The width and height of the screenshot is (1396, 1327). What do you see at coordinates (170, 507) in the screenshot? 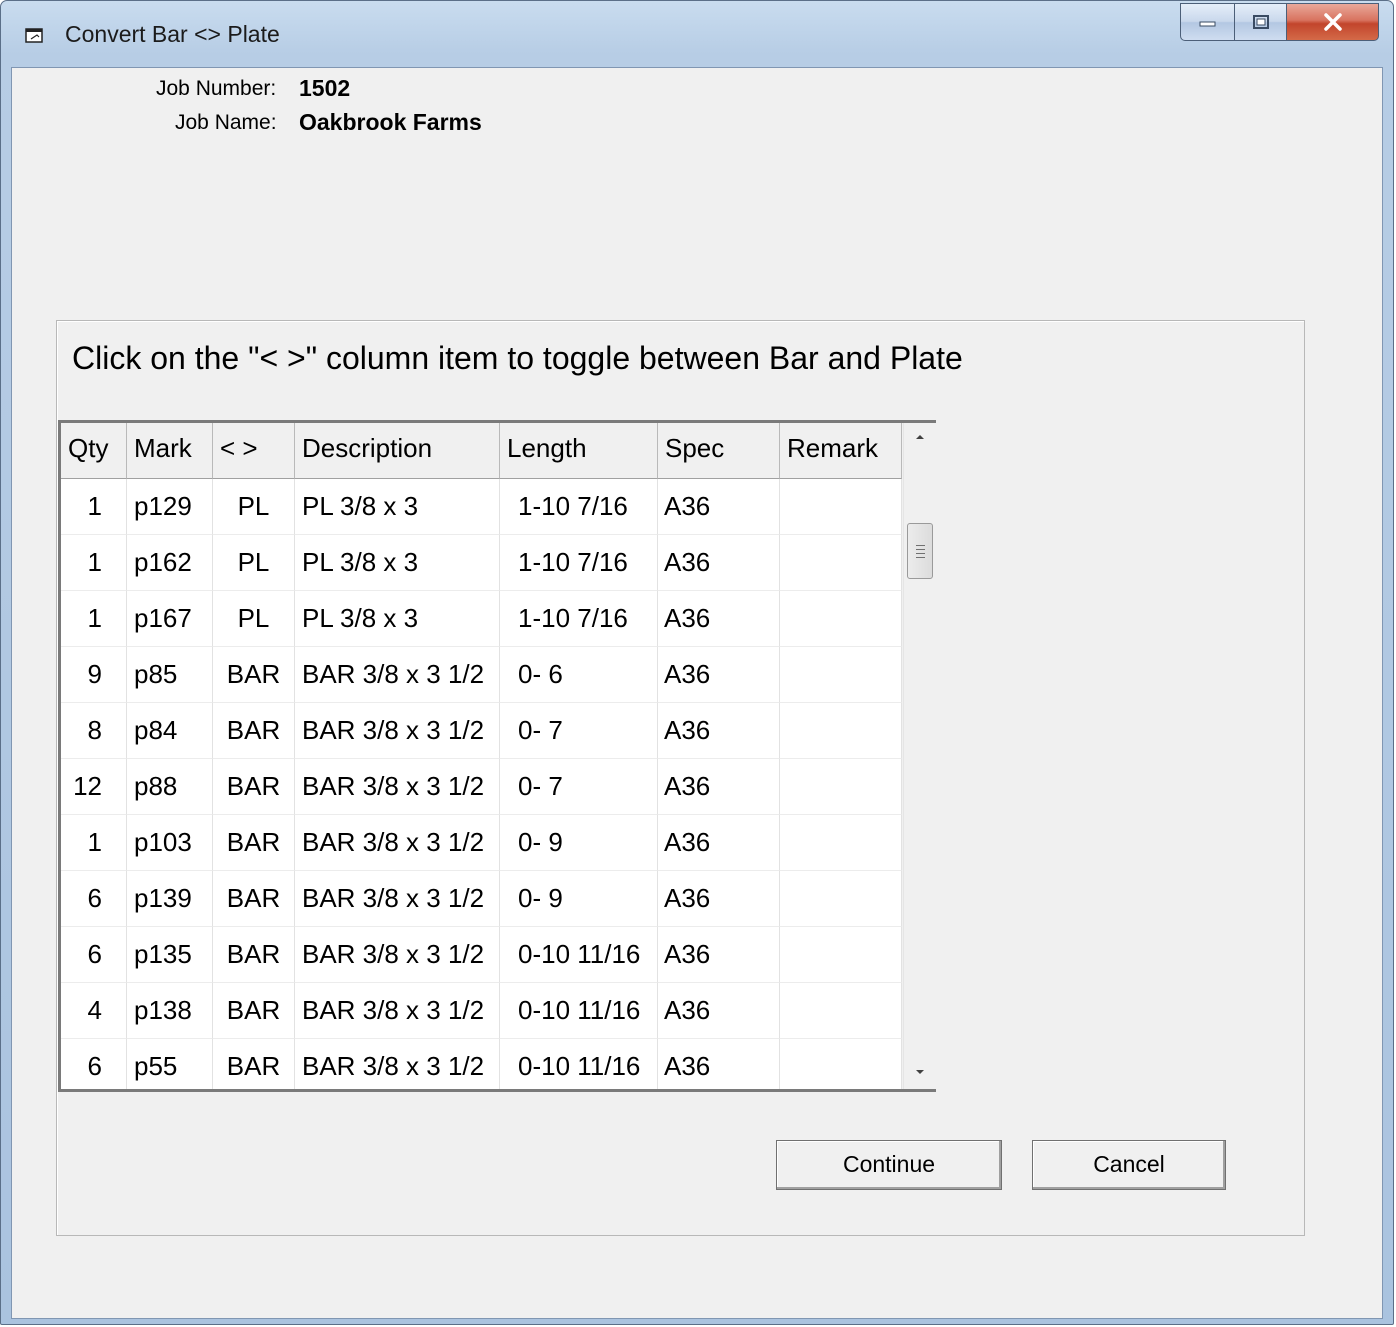
I see `cell-mark: p129` at bounding box center [170, 507].